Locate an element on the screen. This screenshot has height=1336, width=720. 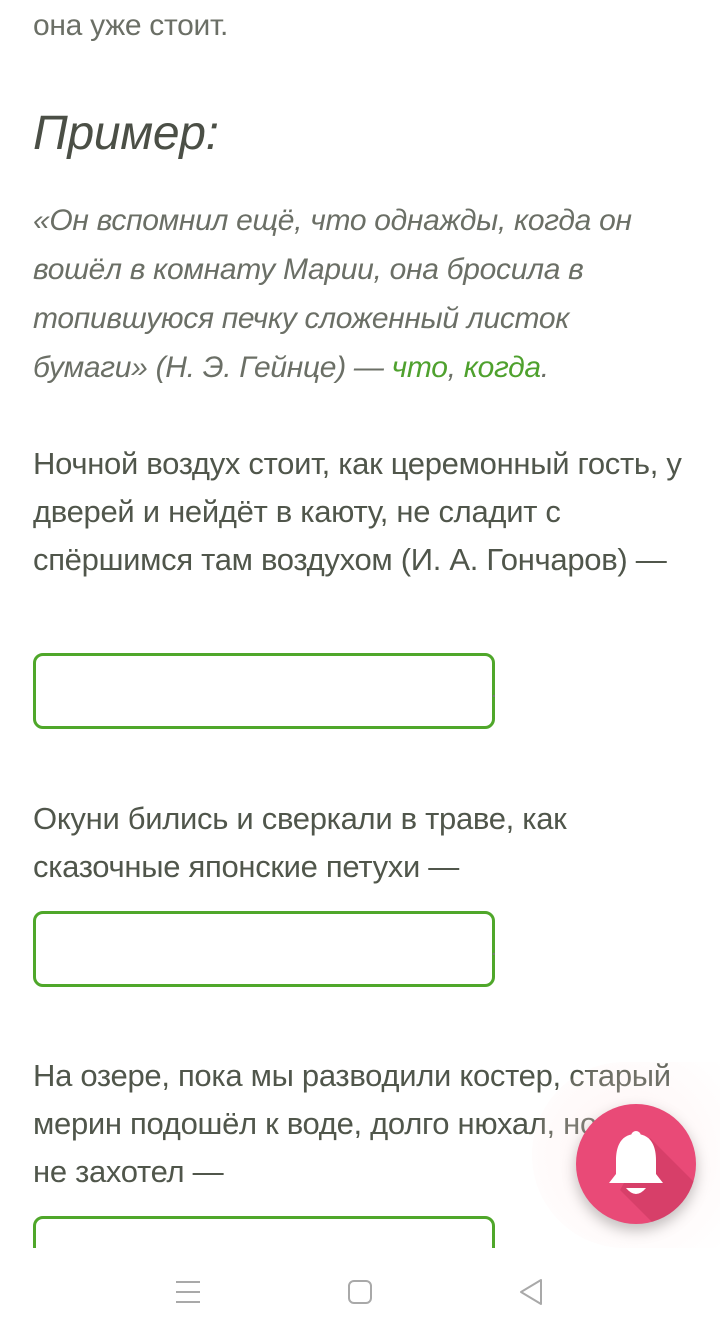
system-navigation-bar is located at coordinates (360, 1292).